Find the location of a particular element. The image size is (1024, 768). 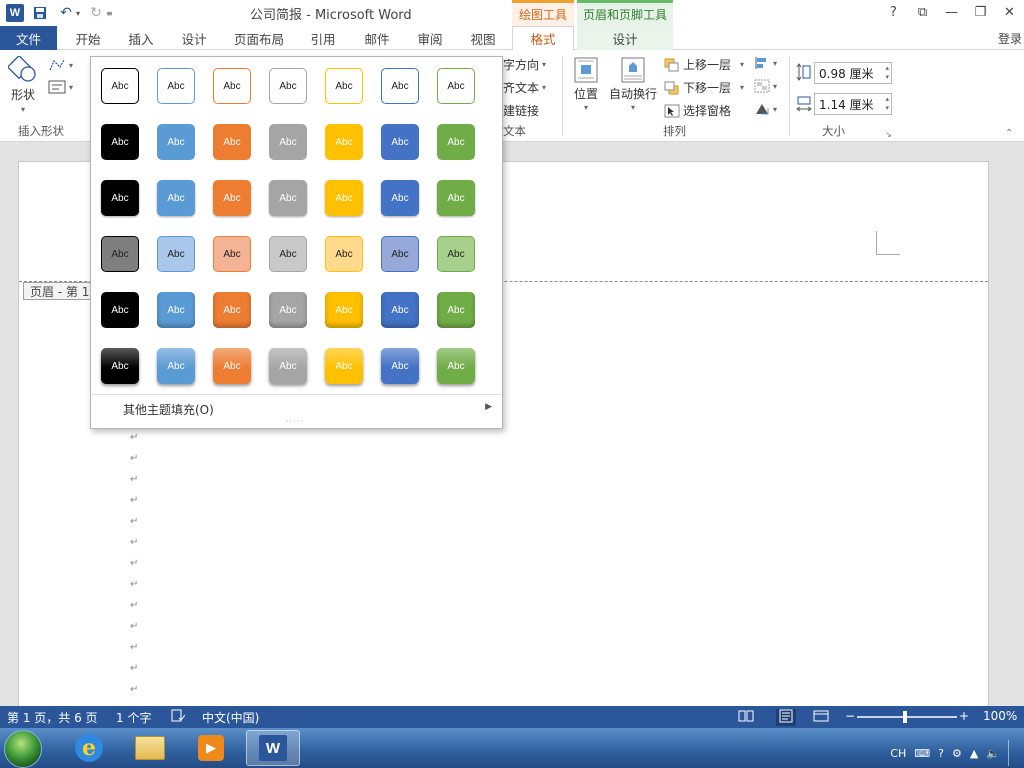

tab-page-layout: 页面布局 is located at coordinates (259, 38).